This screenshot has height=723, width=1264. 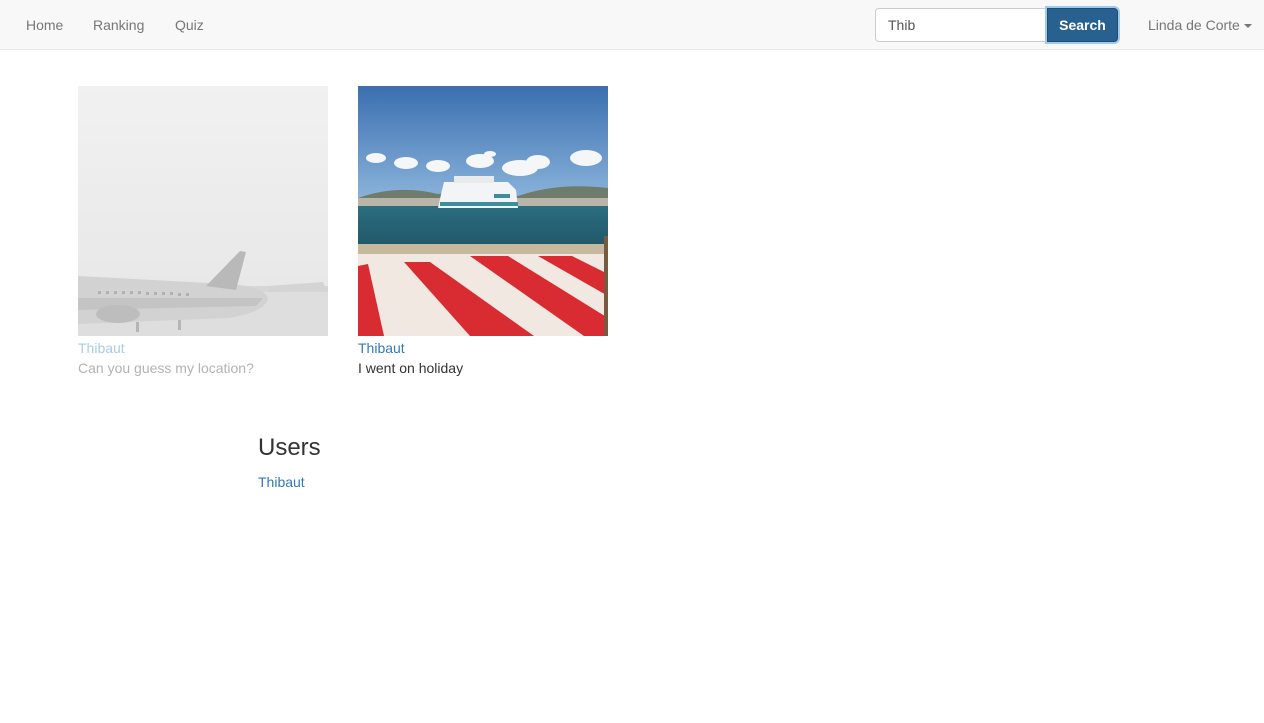 I want to click on list-item: Thibaut, so click(x=281, y=482).